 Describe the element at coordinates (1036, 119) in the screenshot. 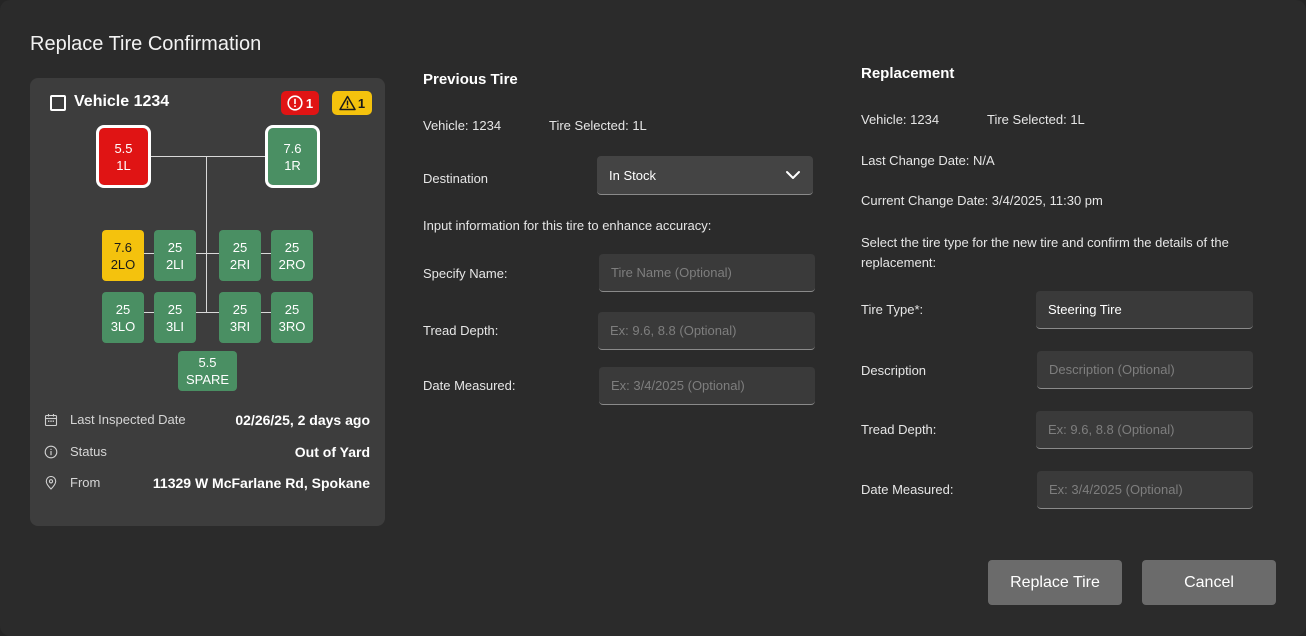

I see `replacement-tire-selected: Tire Selected: 1L` at that location.